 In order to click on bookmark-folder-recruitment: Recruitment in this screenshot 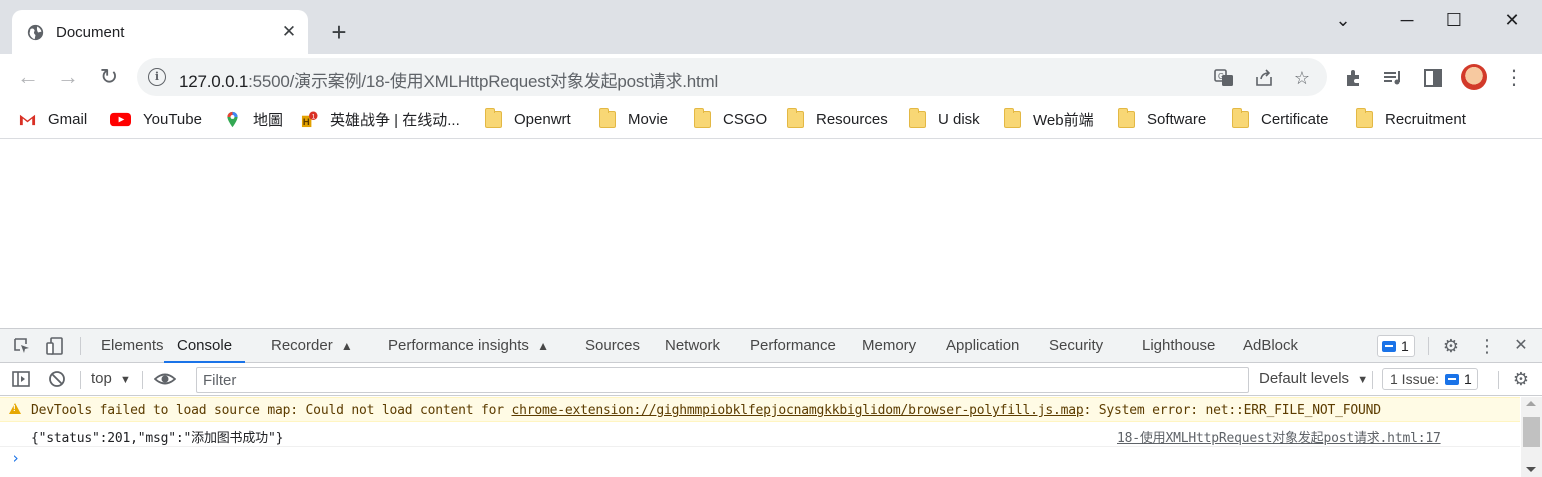, I will do `click(1411, 119)`.